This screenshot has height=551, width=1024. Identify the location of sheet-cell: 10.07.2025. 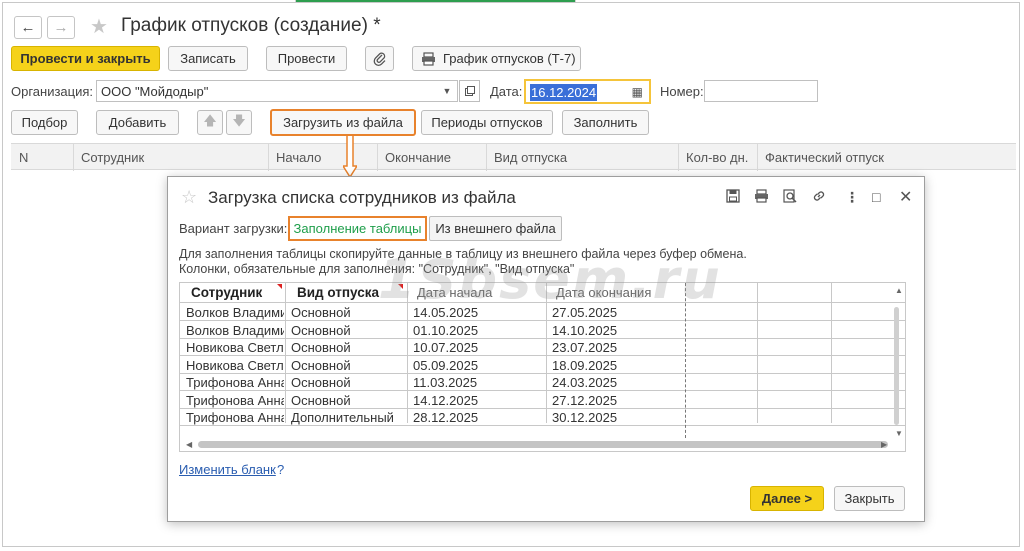
(477, 347).